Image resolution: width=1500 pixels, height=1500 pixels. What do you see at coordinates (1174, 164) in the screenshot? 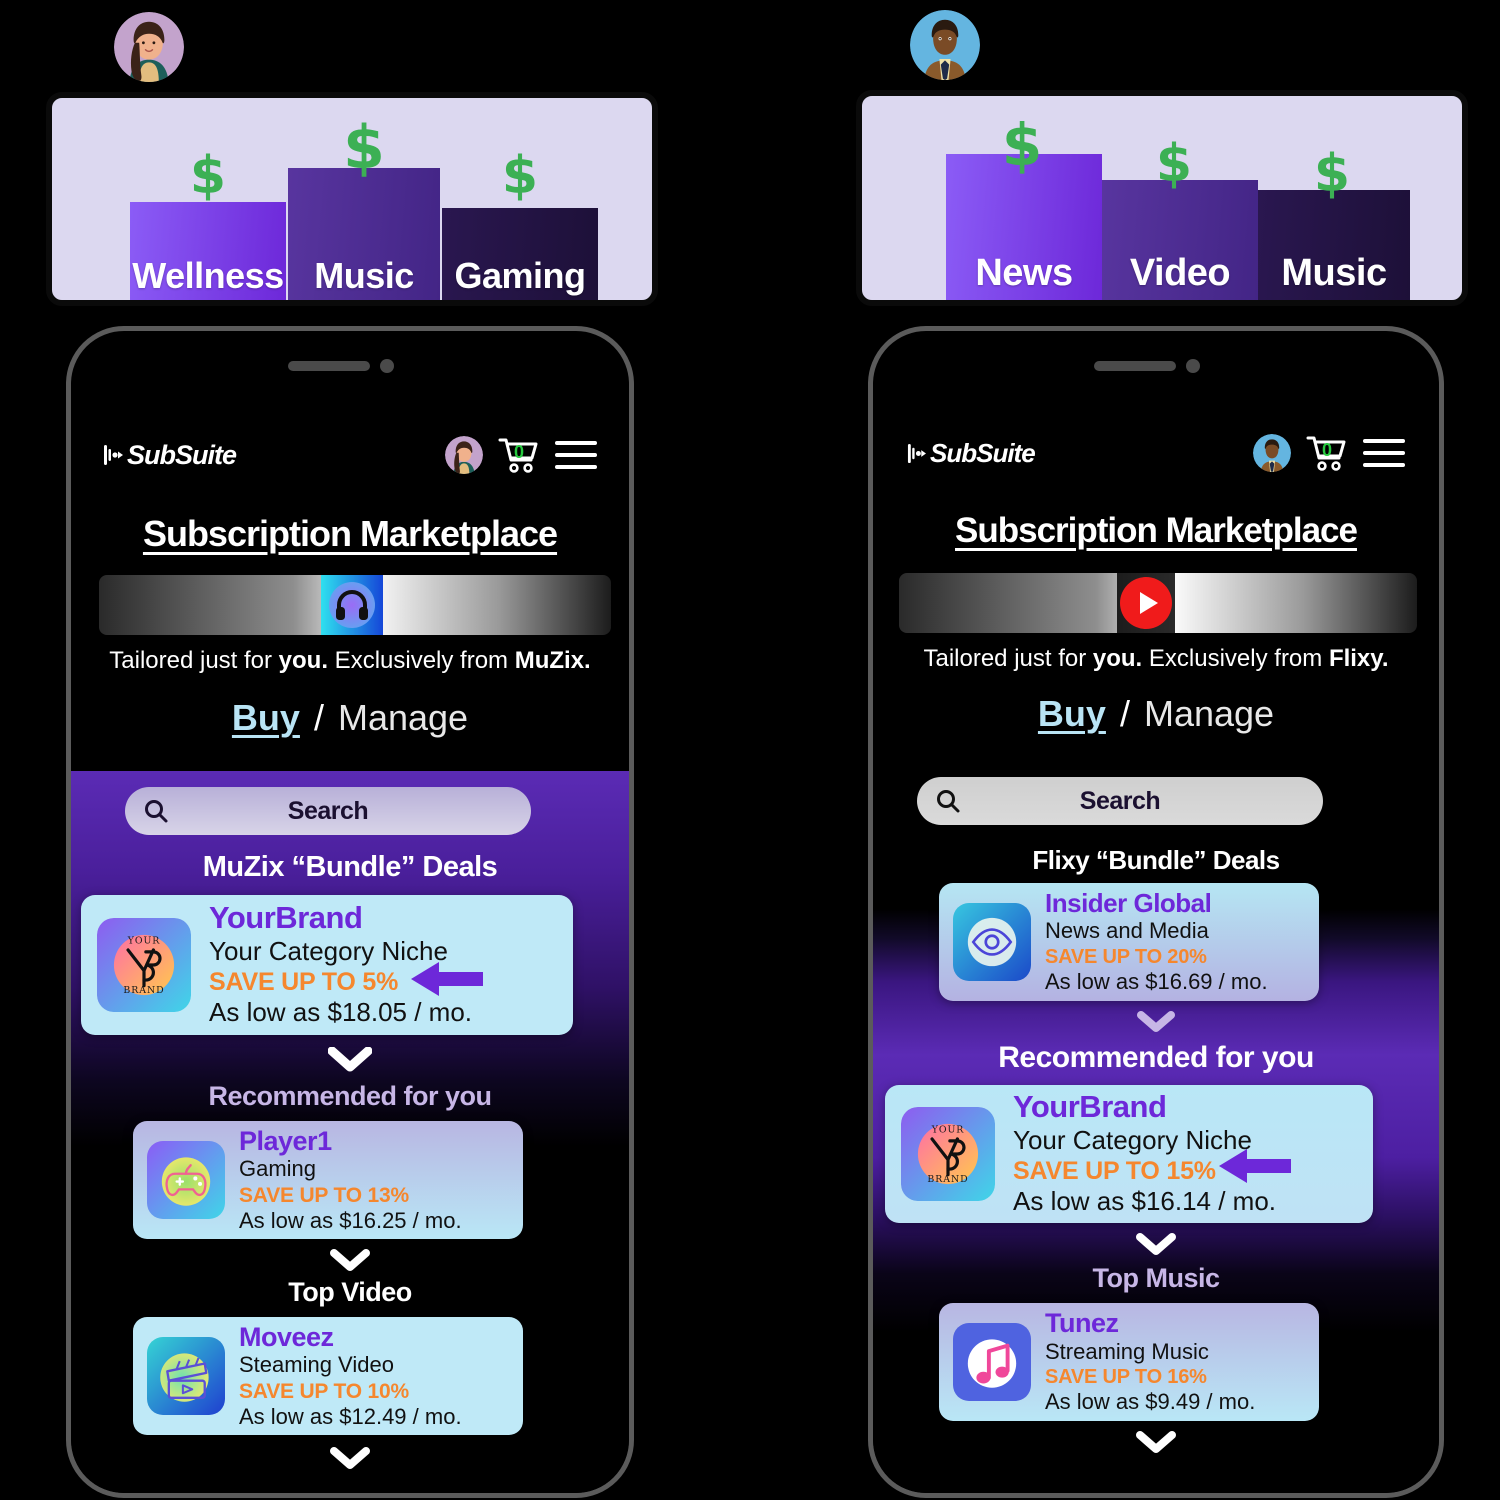
I see `dollar-icon-video: $` at bounding box center [1174, 164].